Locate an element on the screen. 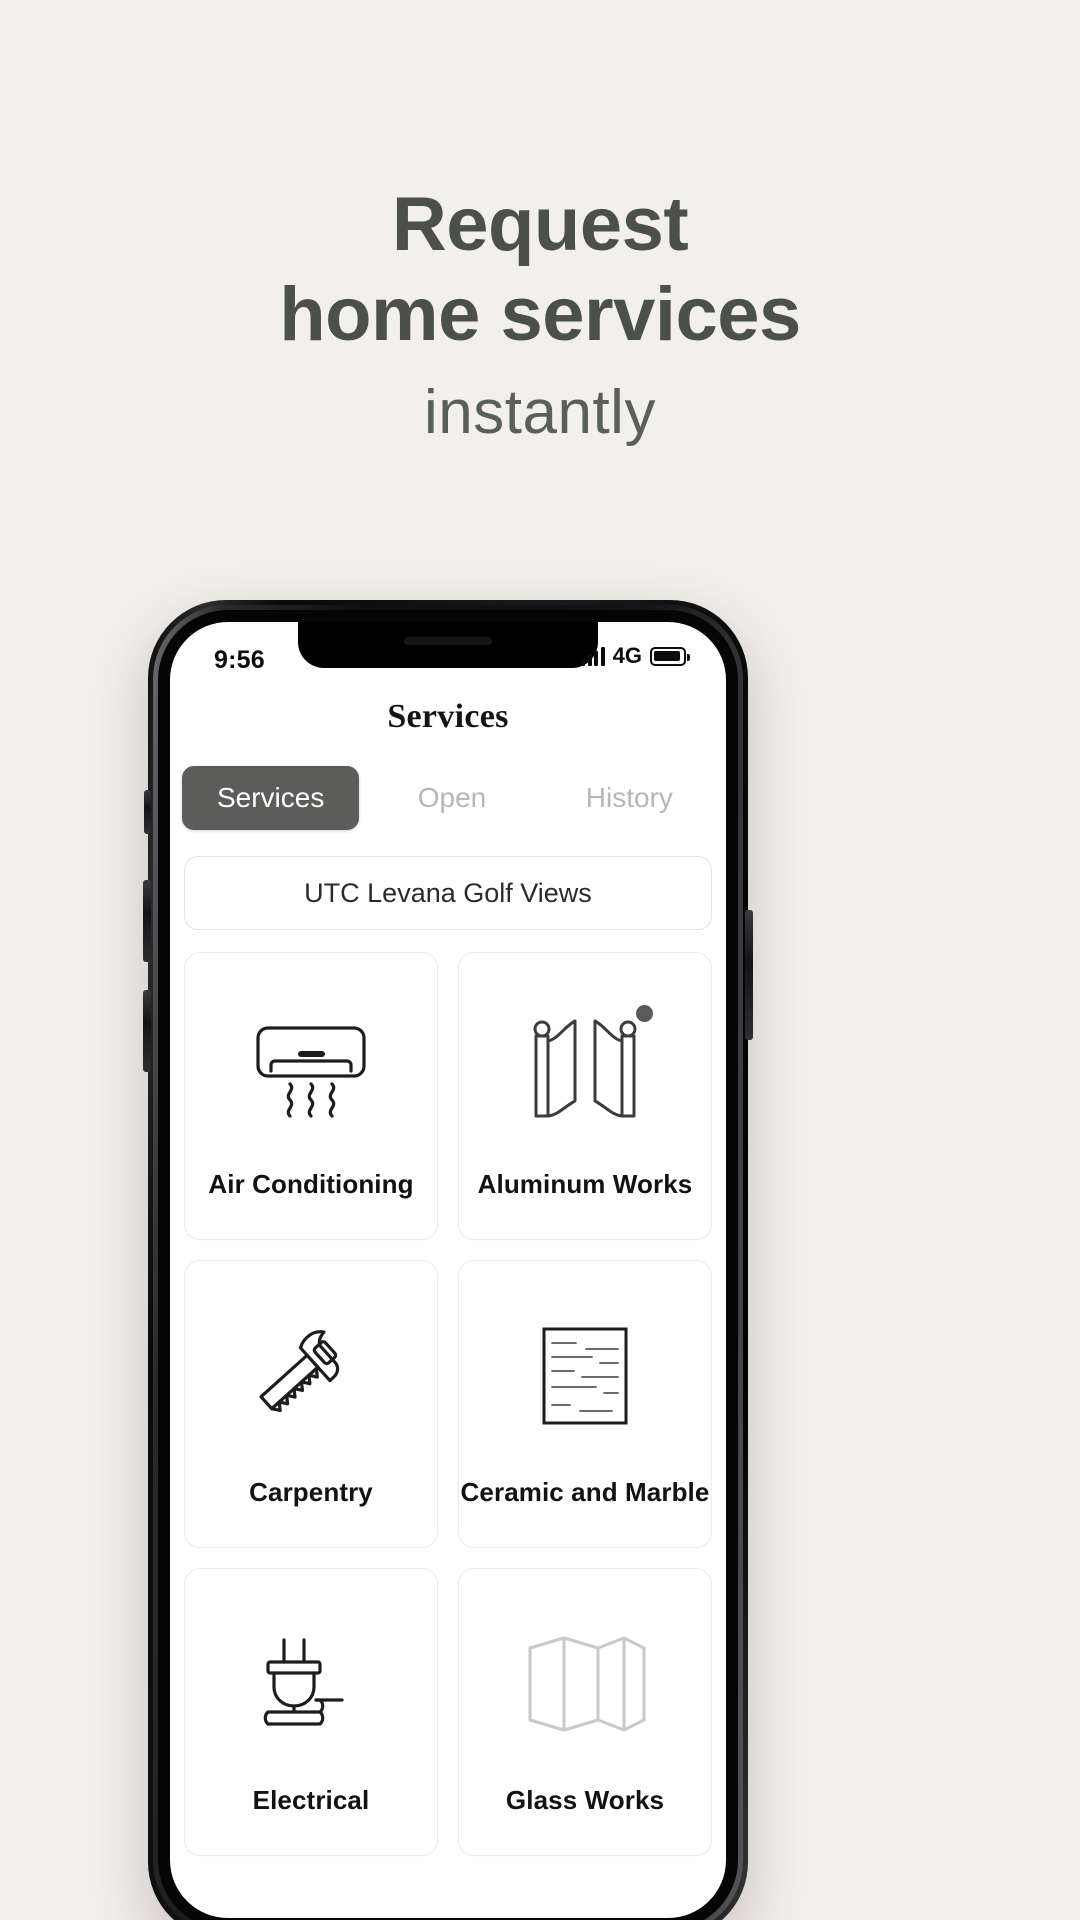  page-title: Services is located at coordinates (448, 716).